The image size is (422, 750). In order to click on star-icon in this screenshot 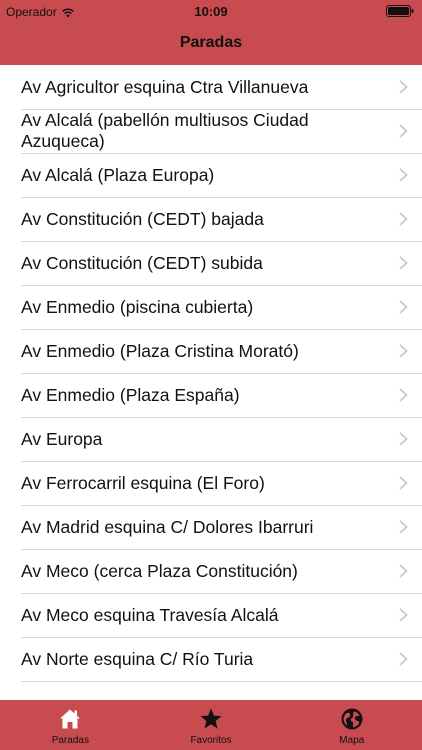, I will do `click(211, 718)`.